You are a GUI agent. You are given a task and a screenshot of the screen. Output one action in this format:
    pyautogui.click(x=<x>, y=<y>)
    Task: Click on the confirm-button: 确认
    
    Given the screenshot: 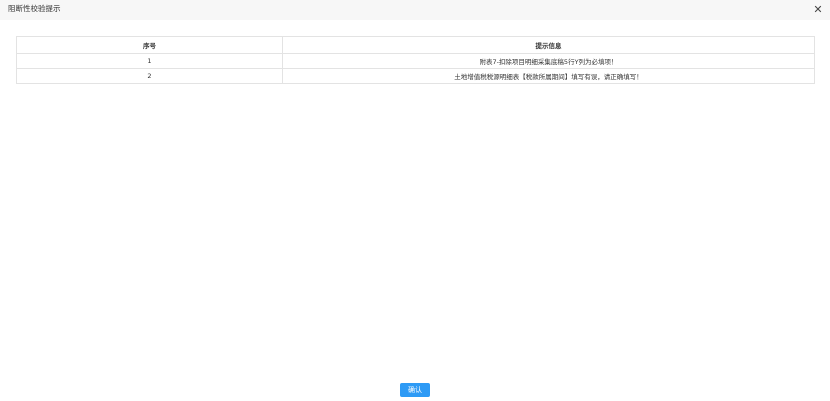 What is the action you would take?
    pyautogui.click(x=415, y=390)
    